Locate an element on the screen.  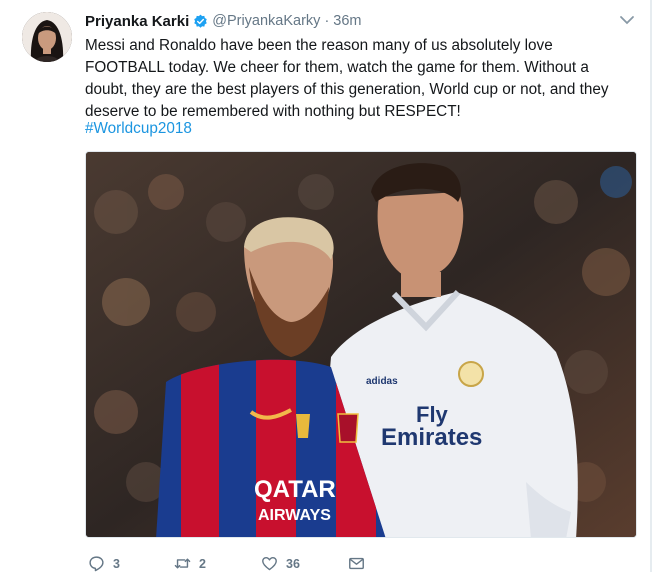
author-name: Priyanka Karki is located at coordinates (137, 21).